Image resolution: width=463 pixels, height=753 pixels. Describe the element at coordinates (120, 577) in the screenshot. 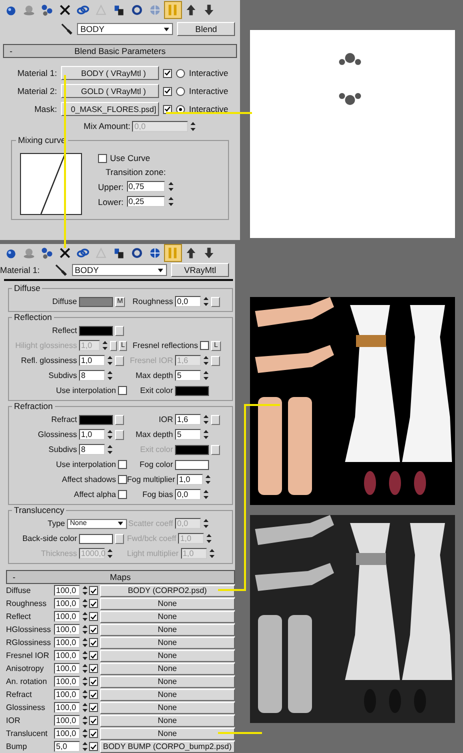

I see `rollout-header: - Maps` at that location.